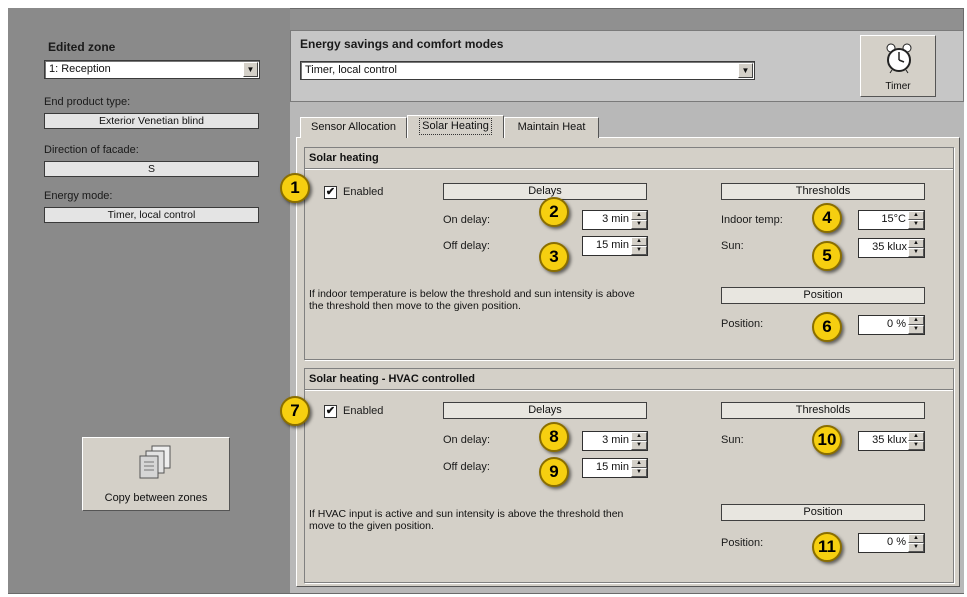 The width and height of the screenshot is (967, 597). I want to click on hvac-position-header: Position, so click(823, 512).